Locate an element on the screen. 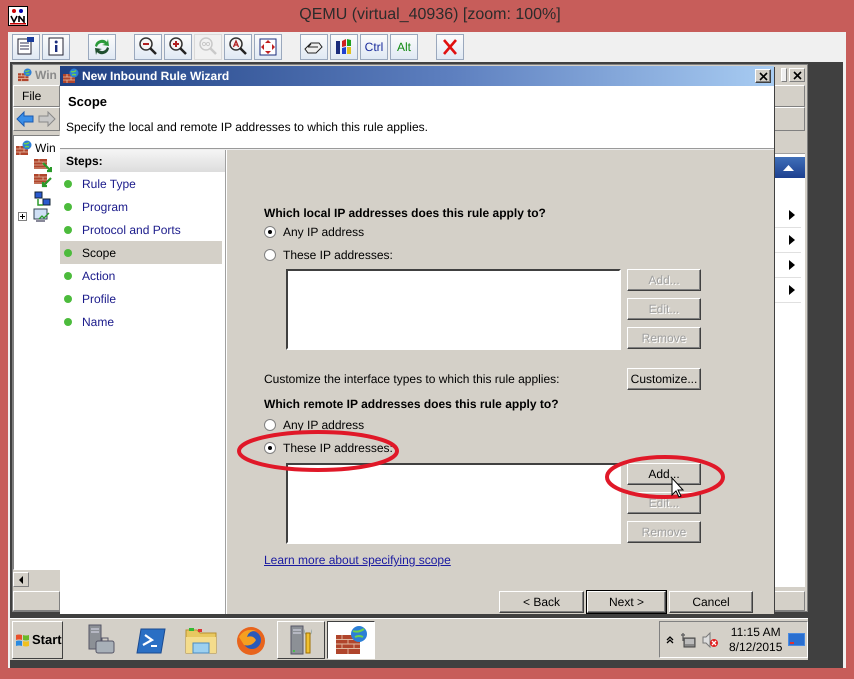 The width and height of the screenshot is (854, 679). ctrl-key-button: Ctrl is located at coordinates (374, 47).